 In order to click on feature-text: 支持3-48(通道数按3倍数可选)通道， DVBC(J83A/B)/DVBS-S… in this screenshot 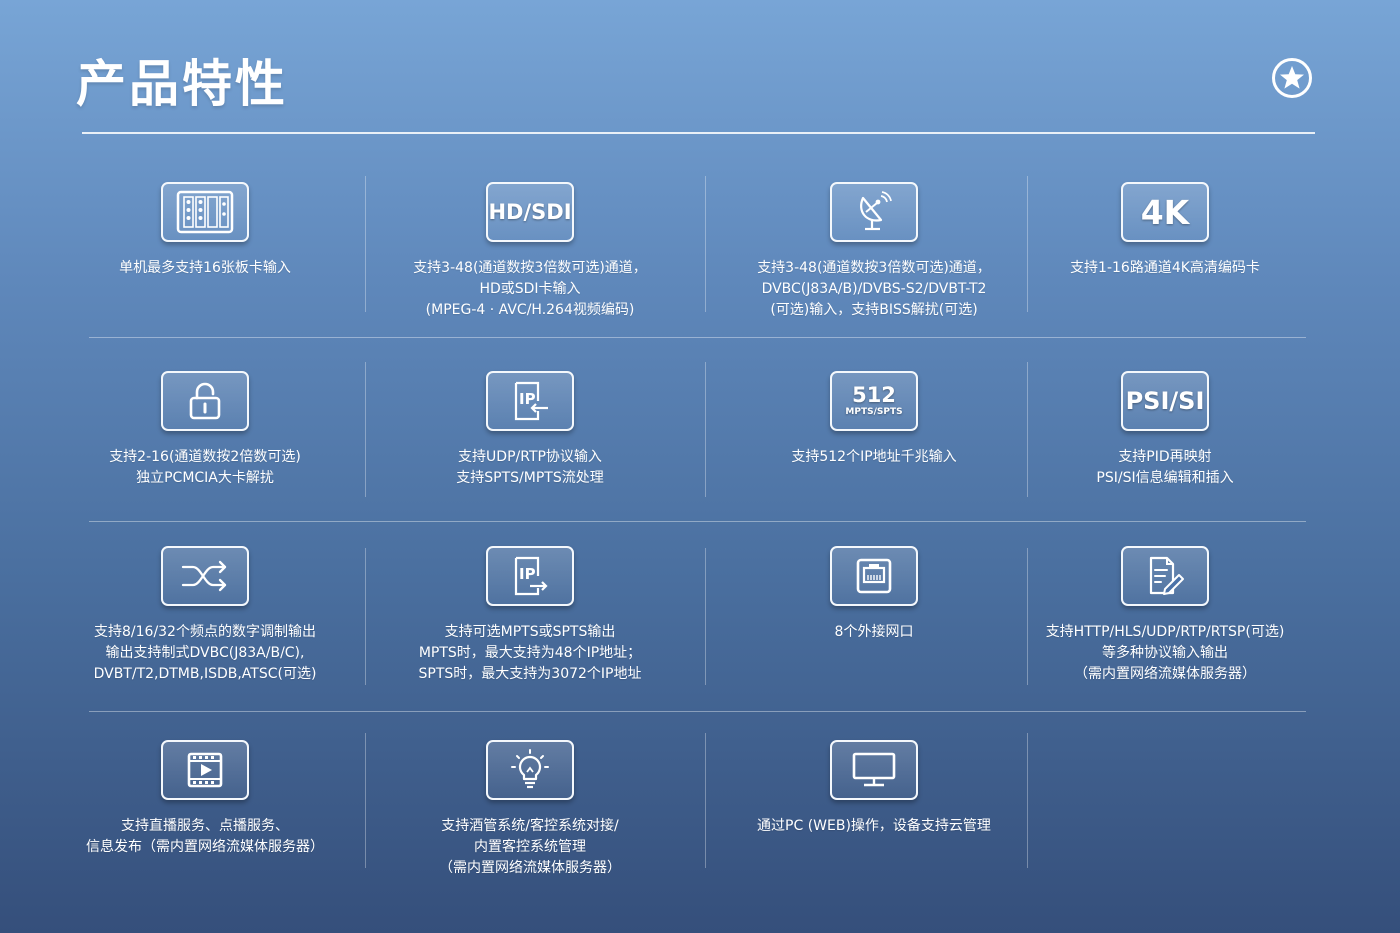, I will do `click(874, 289)`.